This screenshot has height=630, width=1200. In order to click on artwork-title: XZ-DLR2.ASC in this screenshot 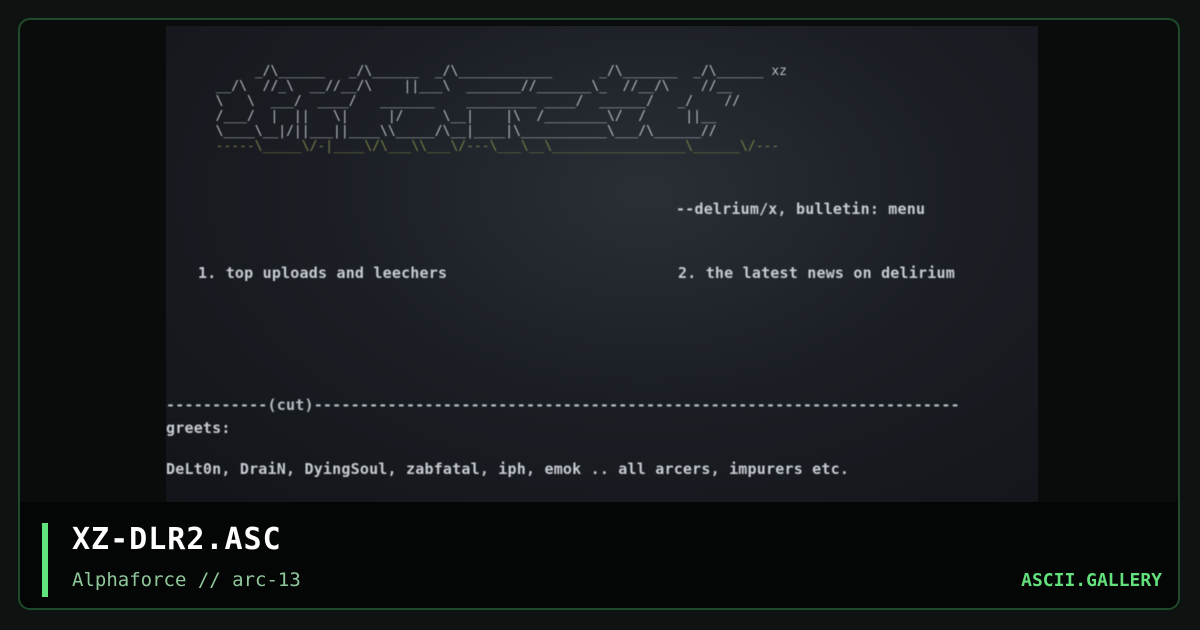, I will do `click(177, 539)`.